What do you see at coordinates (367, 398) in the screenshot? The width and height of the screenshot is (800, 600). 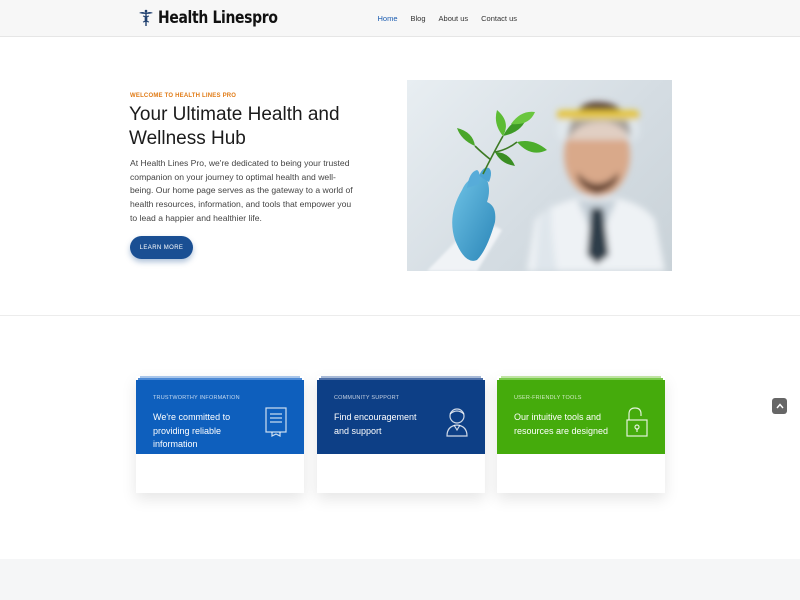 I see `card-eyebrow: COMMUNITY SUPPORT` at bounding box center [367, 398].